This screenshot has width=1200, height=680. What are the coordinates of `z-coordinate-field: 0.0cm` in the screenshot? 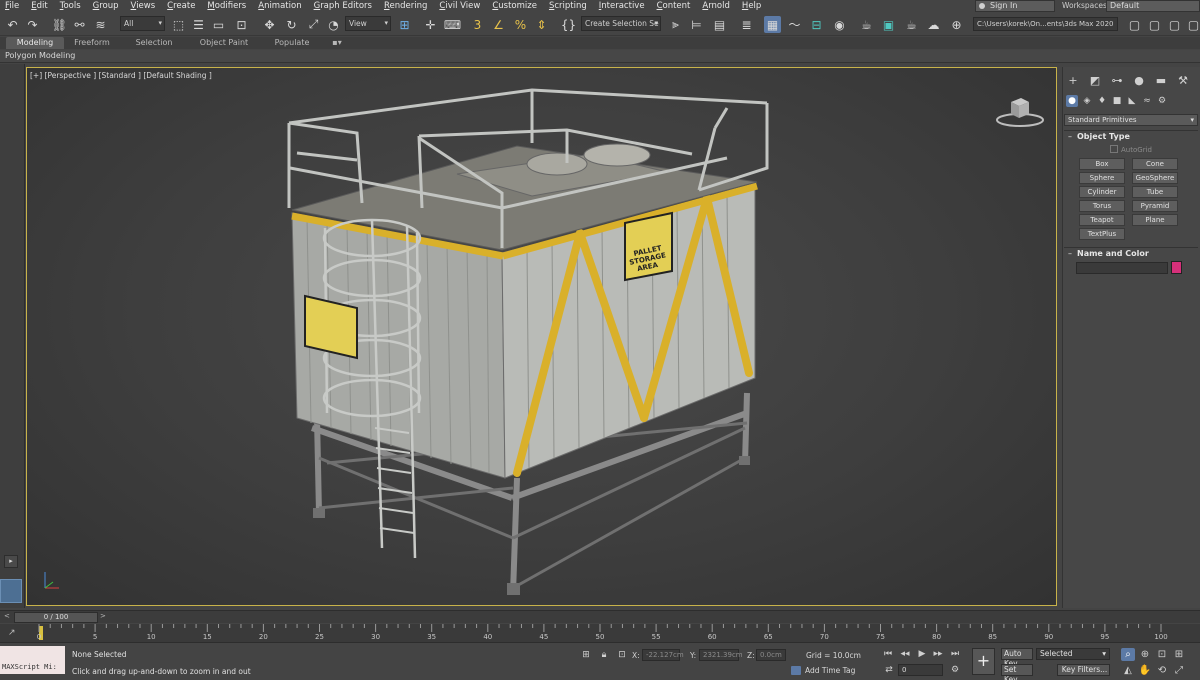 It's located at (771, 655).